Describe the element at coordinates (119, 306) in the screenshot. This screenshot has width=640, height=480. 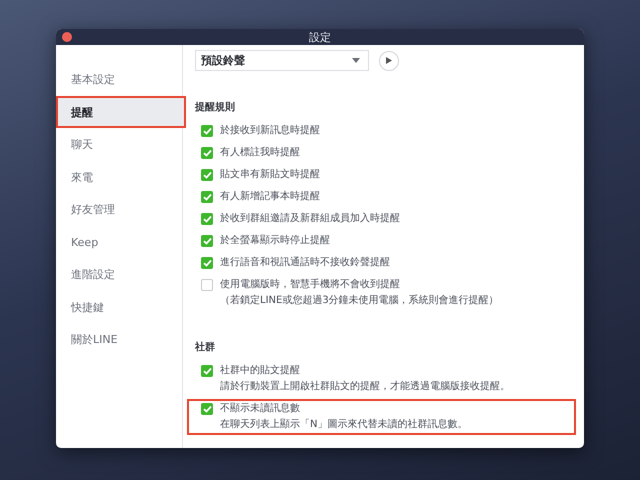
I see `sidebar-item: 快捷鍵` at that location.